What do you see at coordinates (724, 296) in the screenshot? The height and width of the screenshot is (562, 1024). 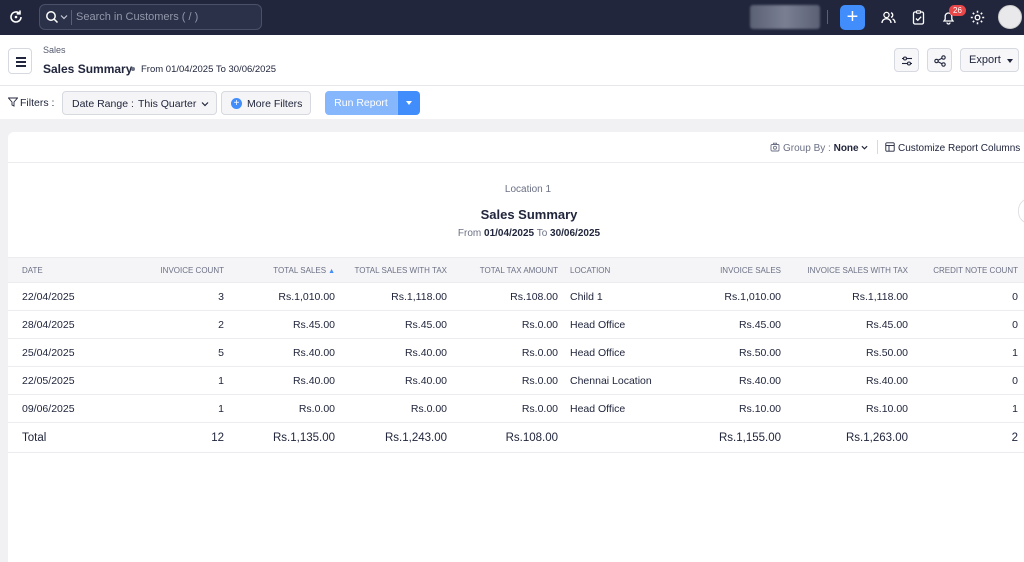 I see `cell-invoice-sales: Rs.1,010.00` at bounding box center [724, 296].